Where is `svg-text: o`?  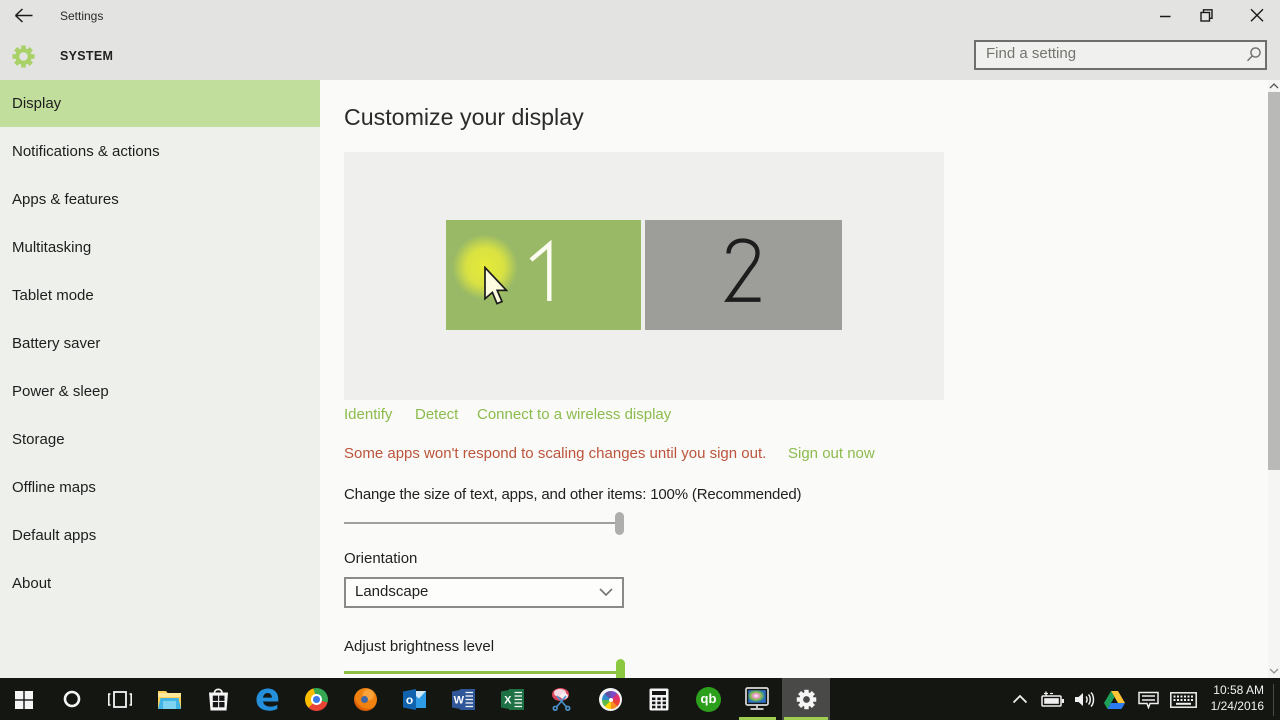
svg-text: o is located at coordinates (409, 700).